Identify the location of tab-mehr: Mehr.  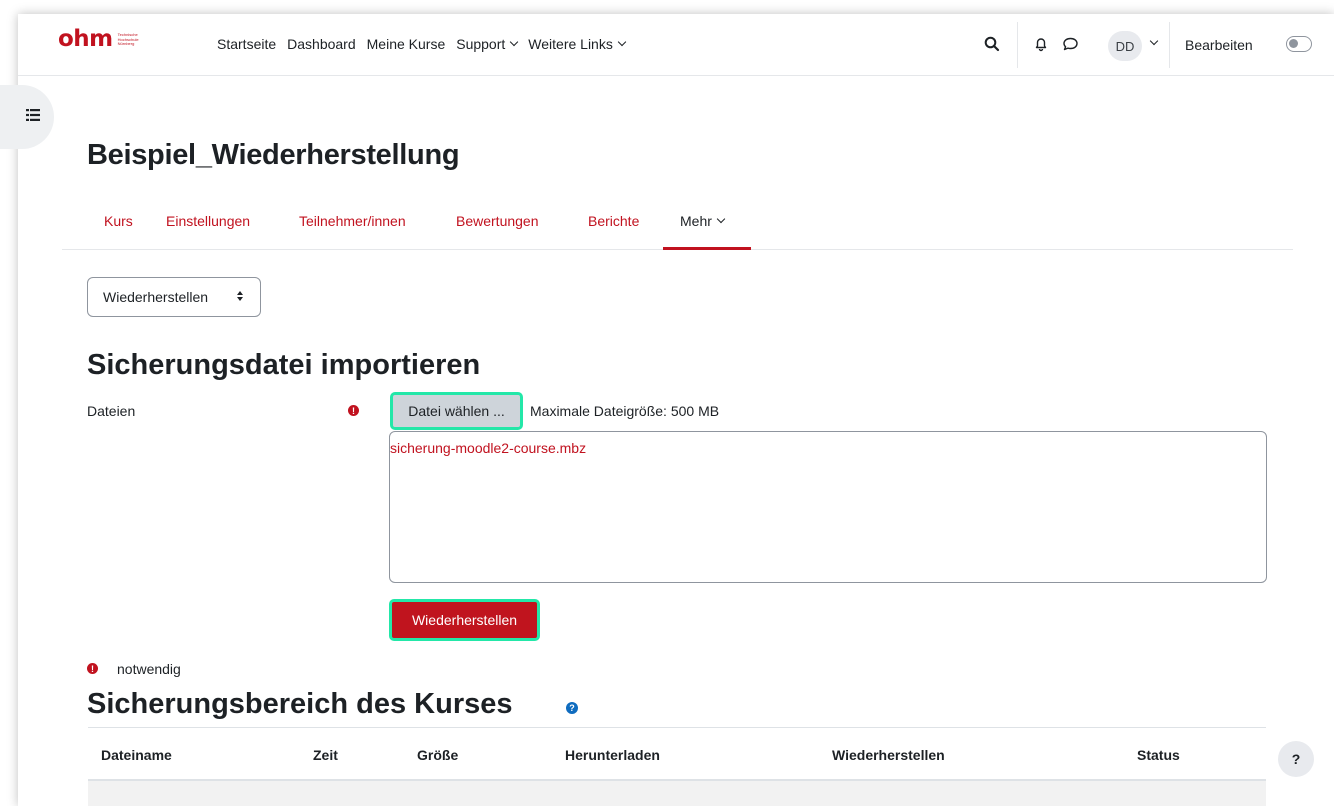
(703, 221).